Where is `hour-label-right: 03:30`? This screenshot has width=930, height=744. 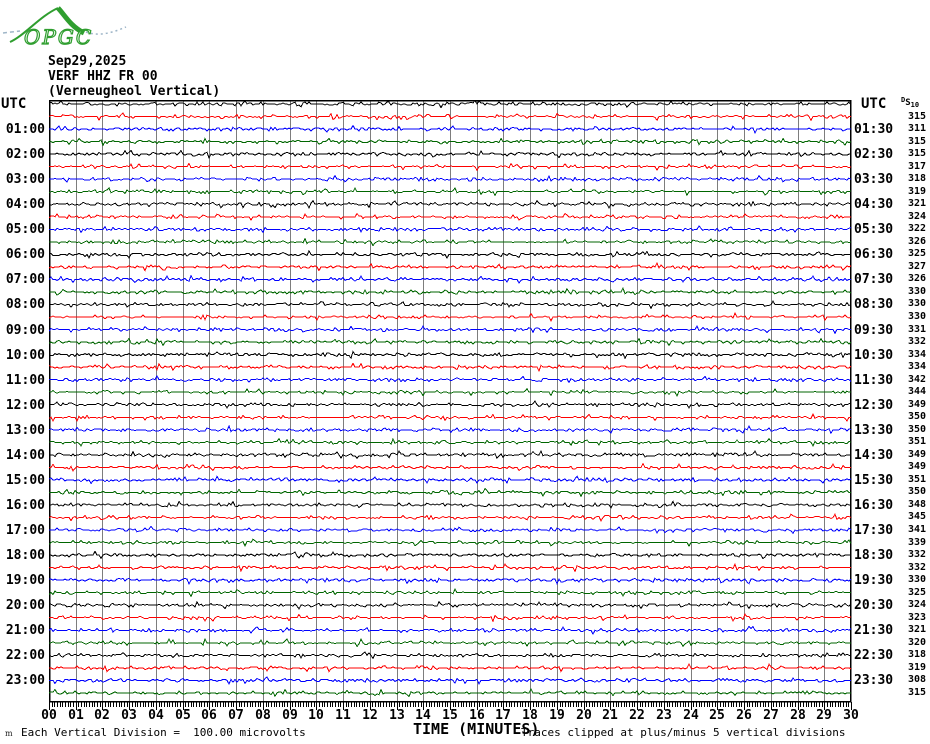 hour-label-right: 03:30 is located at coordinates (874, 179).